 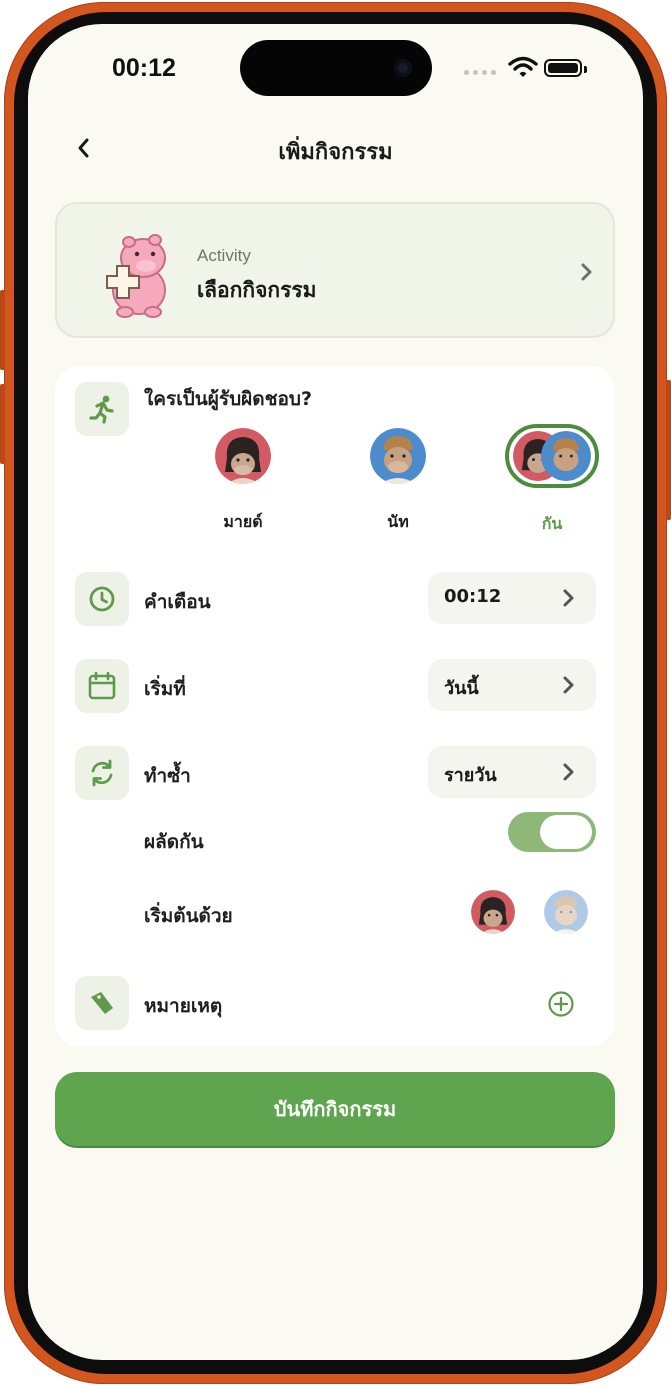 I want to click on repeat-label: ทำซ้ำ, so click(x=167, y=776).